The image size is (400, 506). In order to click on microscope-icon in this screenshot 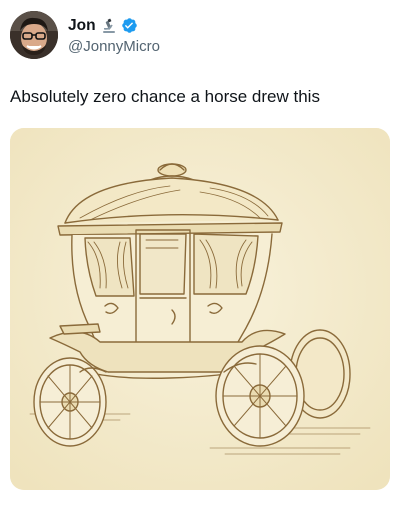, I will do `click(109, 26)`.